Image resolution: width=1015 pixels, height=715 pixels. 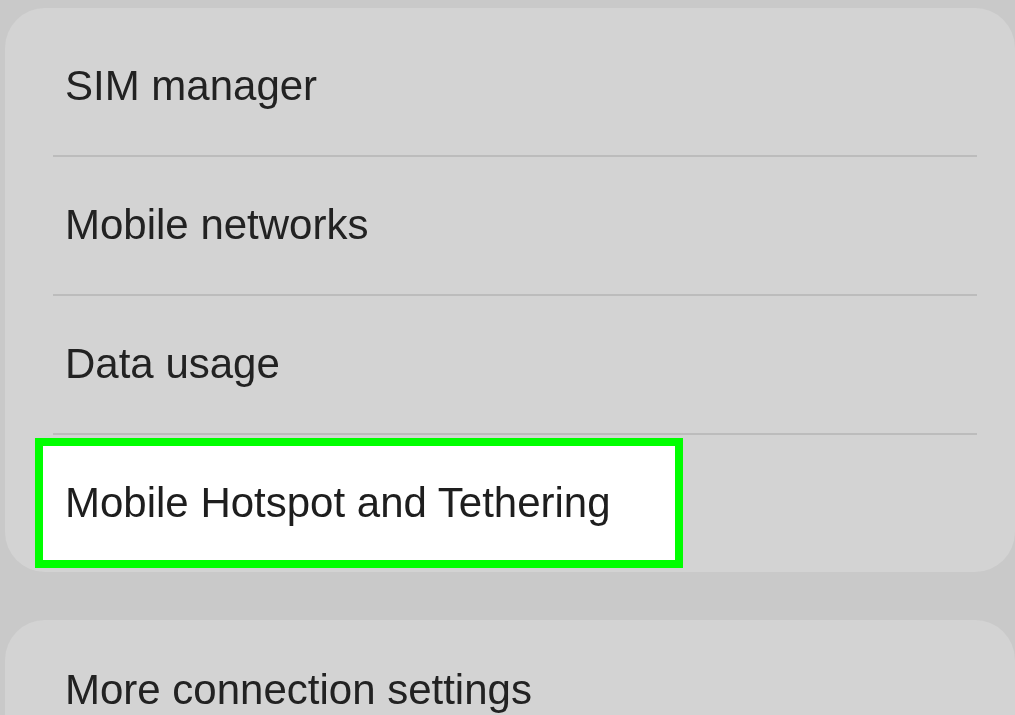 I want to click on settings-item: More connection settings, so click(x=298, y=689).